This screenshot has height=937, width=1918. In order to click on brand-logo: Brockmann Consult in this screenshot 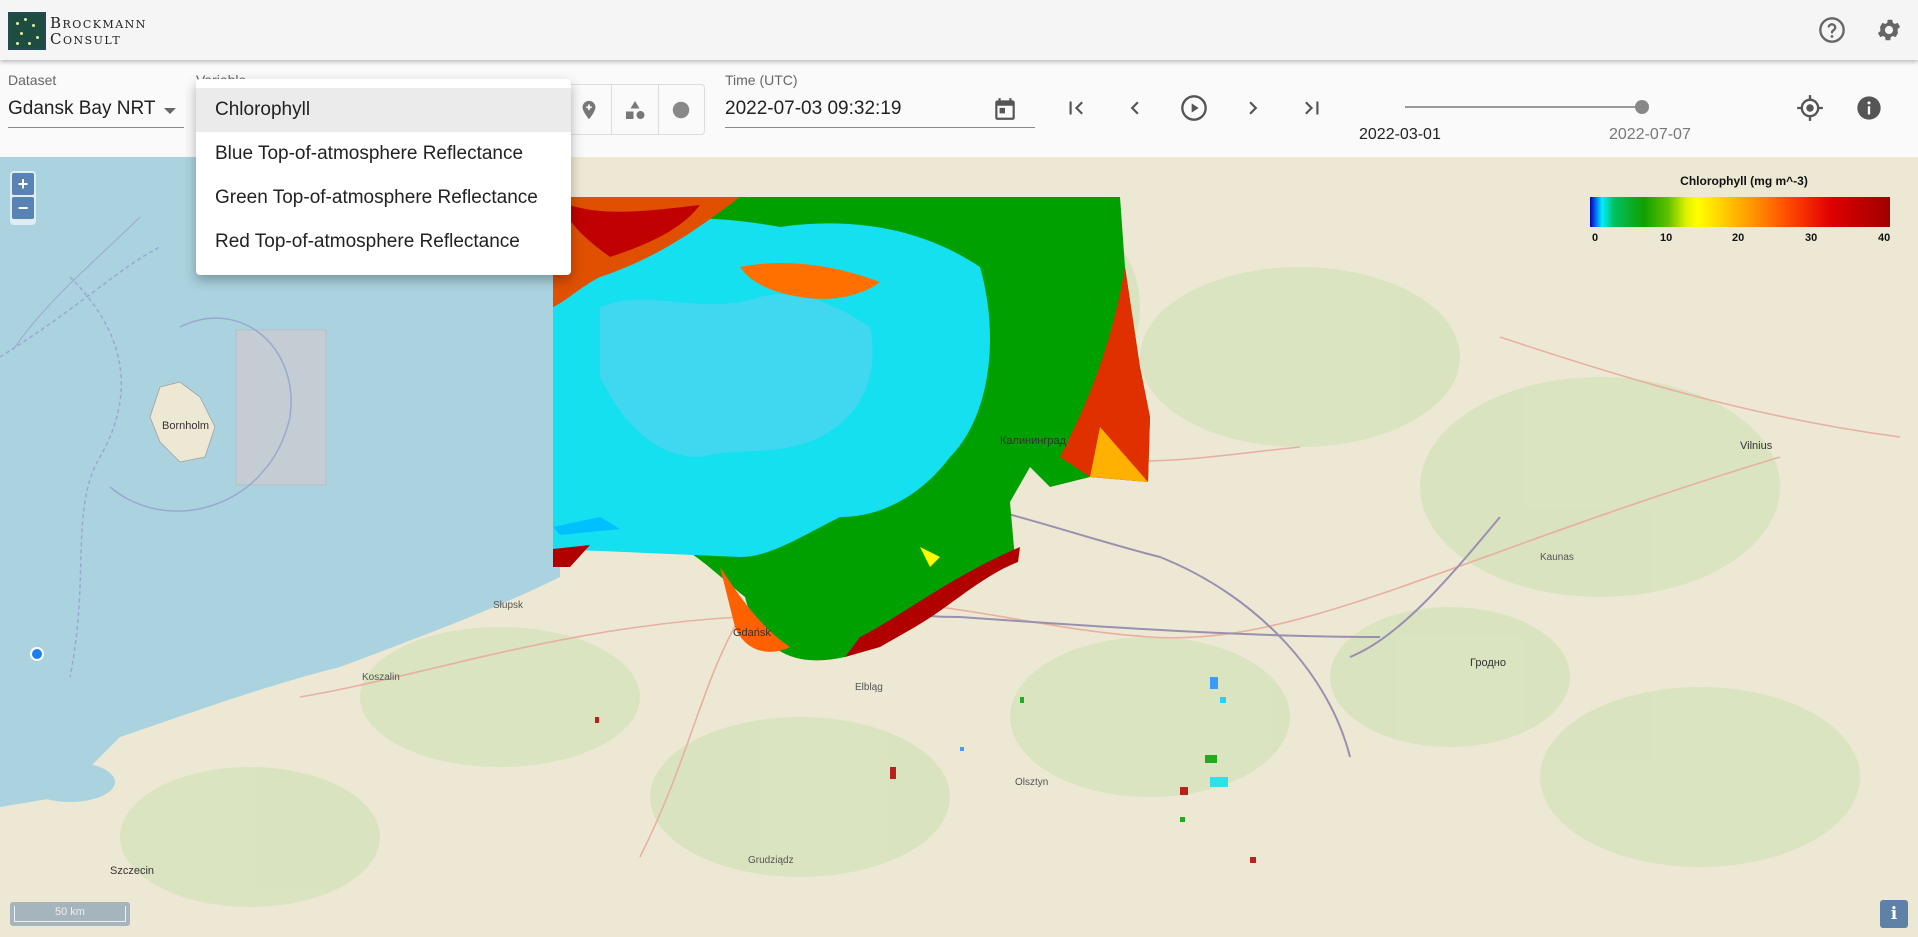, I will do `click(77, 31)`.